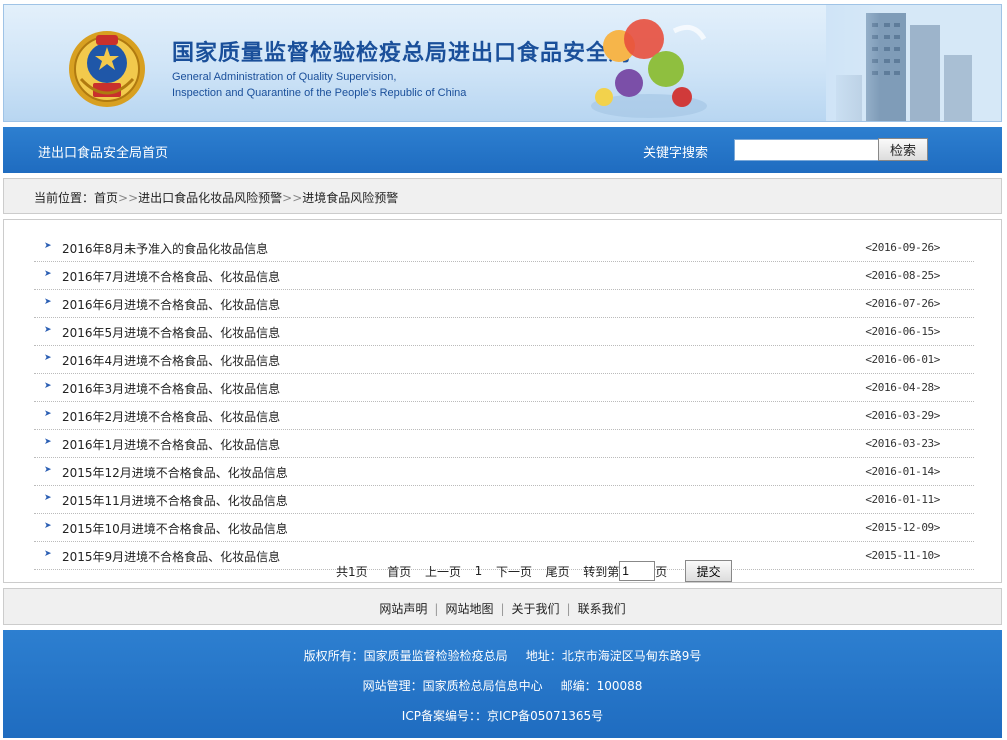 This screenshot has height=740, width=1007. Describe the element at coordinates (902, 275) in the screenshot. I see `news-item-date: <2016-08-25>` at that location.